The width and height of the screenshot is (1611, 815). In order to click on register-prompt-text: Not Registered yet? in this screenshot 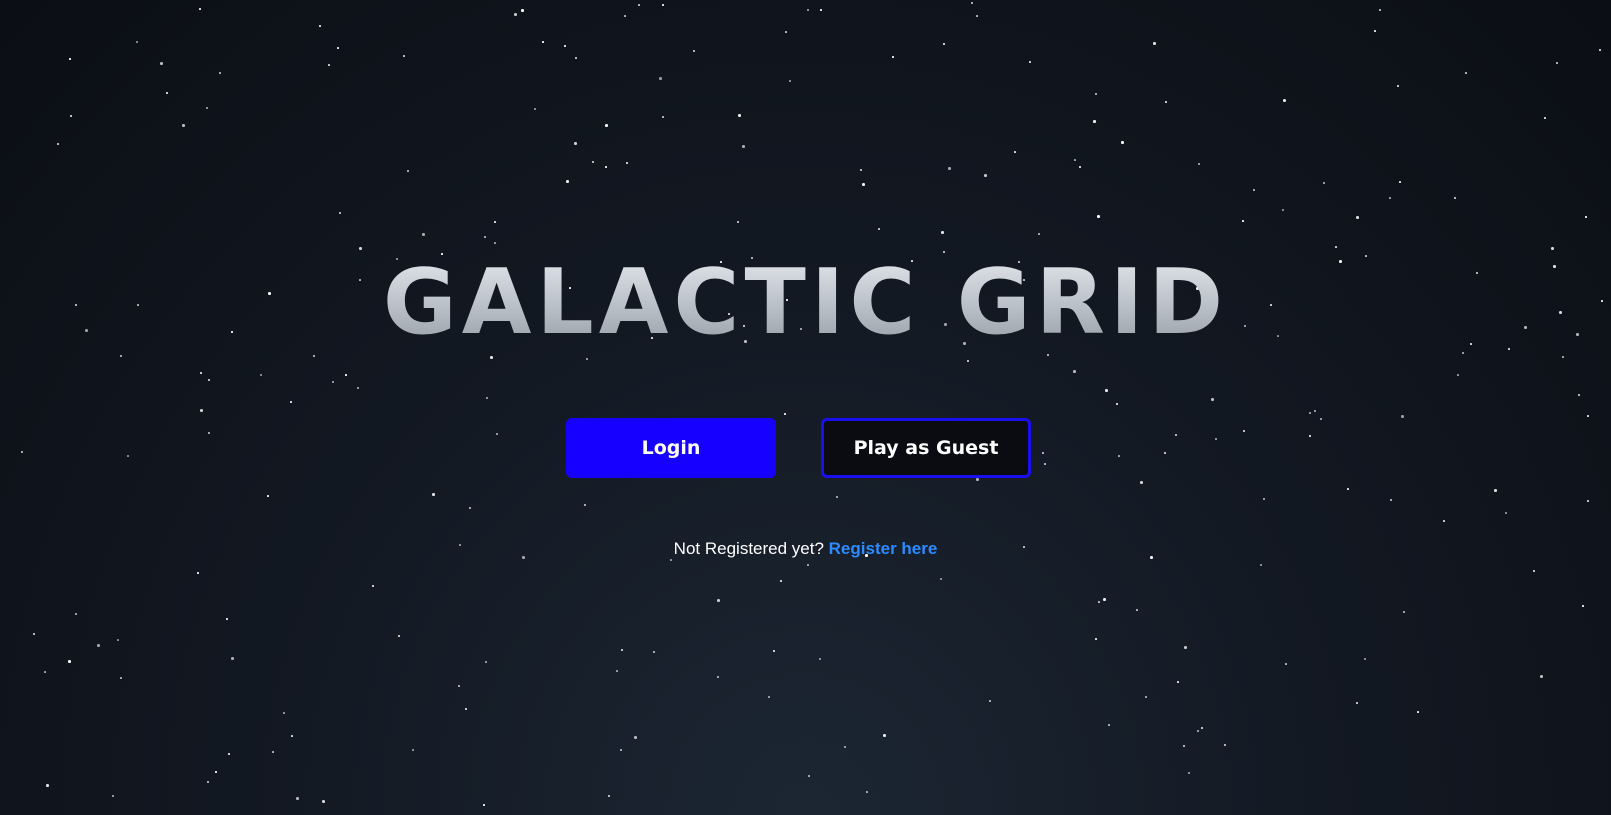, I will do `click(748, 548)`.